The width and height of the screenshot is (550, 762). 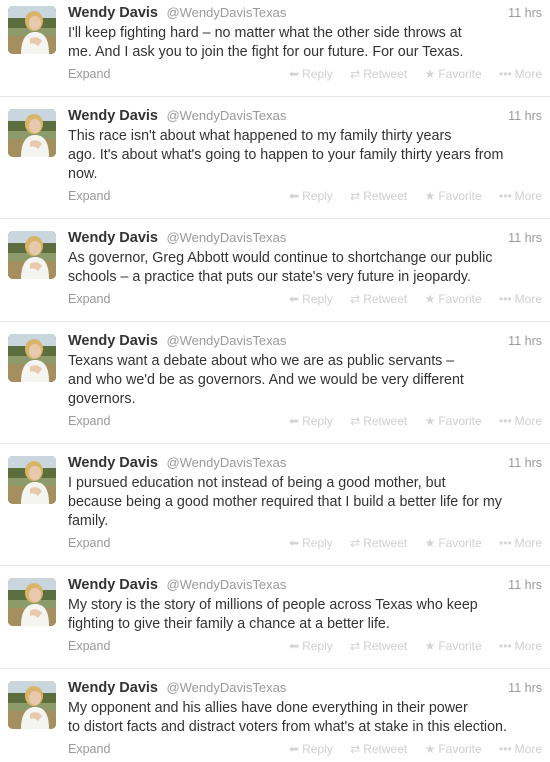 I want to click on reply-label: Reply, so click(x=317, y=646).